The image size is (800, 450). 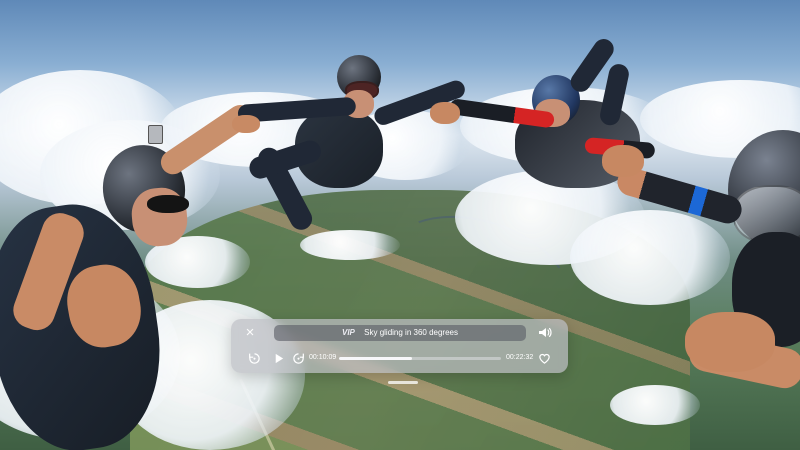 What do you see at coordinates (254, 358) in the screenshot?
I see `rewind-10-icon` at bounding box center [254, 358].